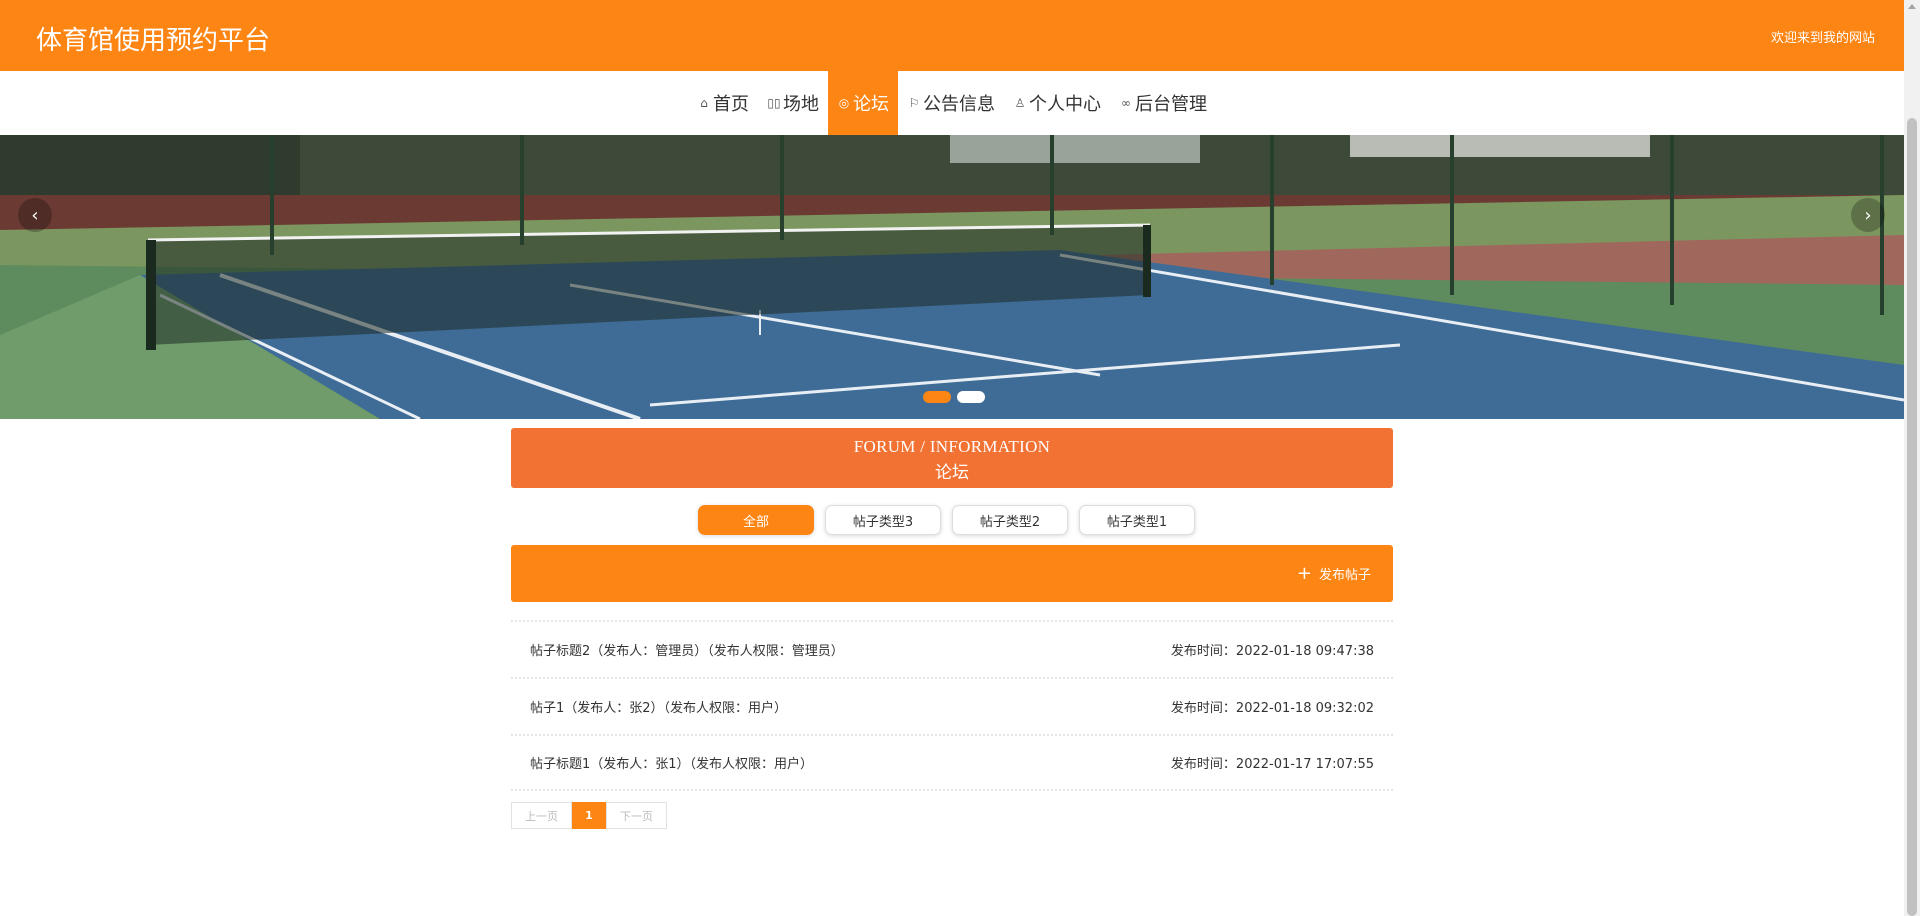 This screenshot has width=1920, height=916. Describe the element at coordinates (1272, 651) in the screenshot. I see `post-time: 发布时间：2022-01-18 09:47:38` at that location.